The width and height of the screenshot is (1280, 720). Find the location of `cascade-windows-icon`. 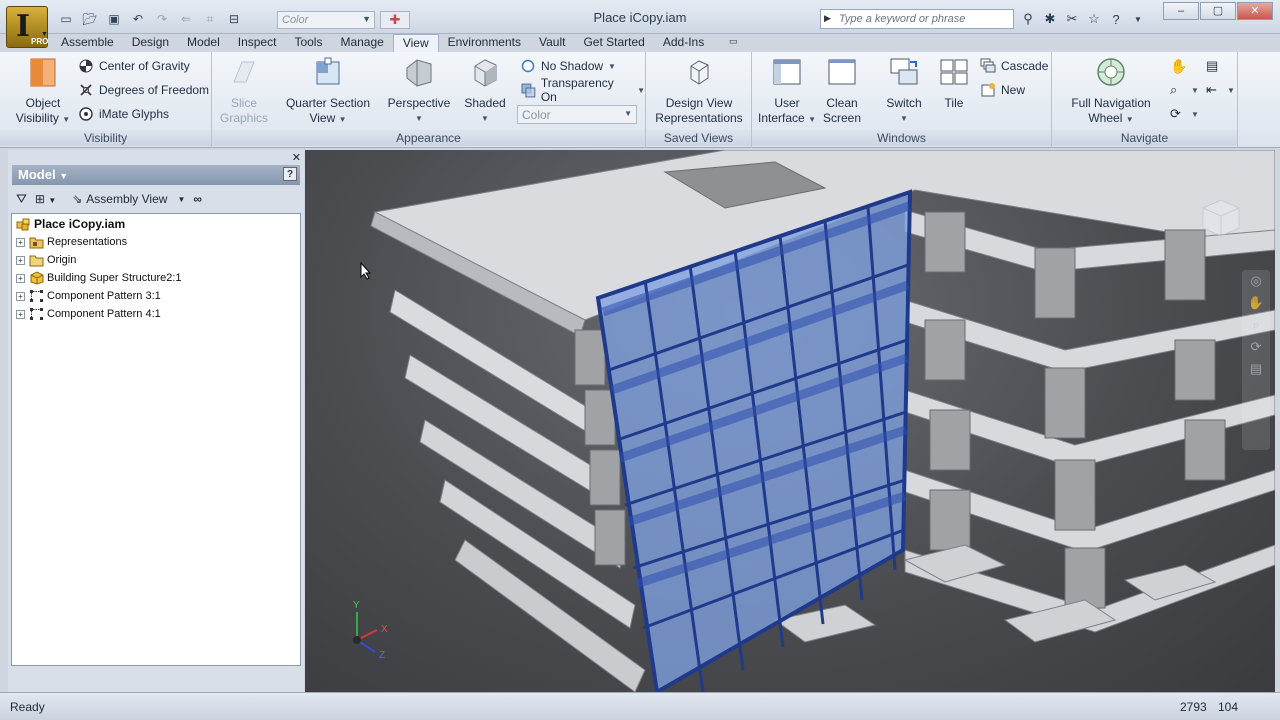

cascade-windows-icon is located at coordinates (988, 65).